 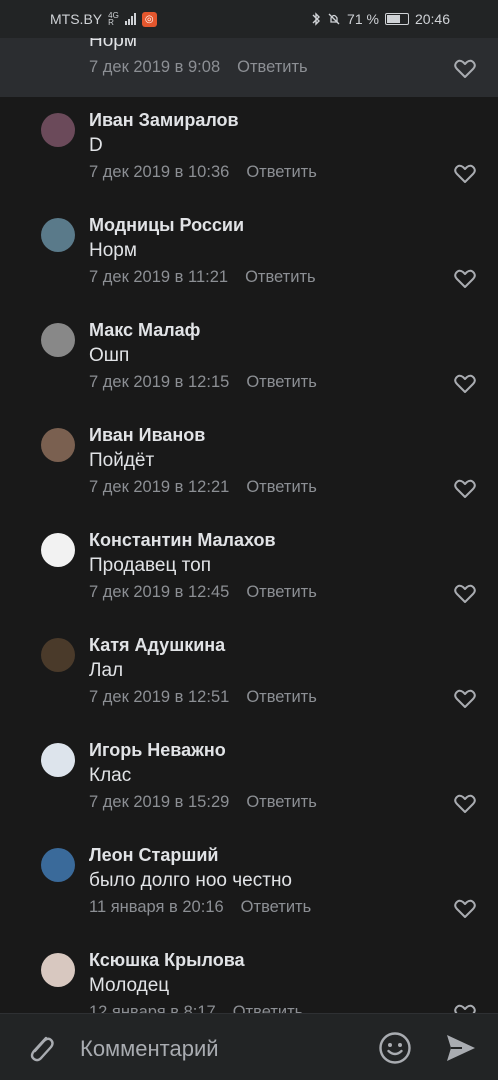 What do you see at coordinates (159, 697) in the screenshot?
I see `comment-date: 7 дек 2019 в 12:51` at bounding box center [159, 697].